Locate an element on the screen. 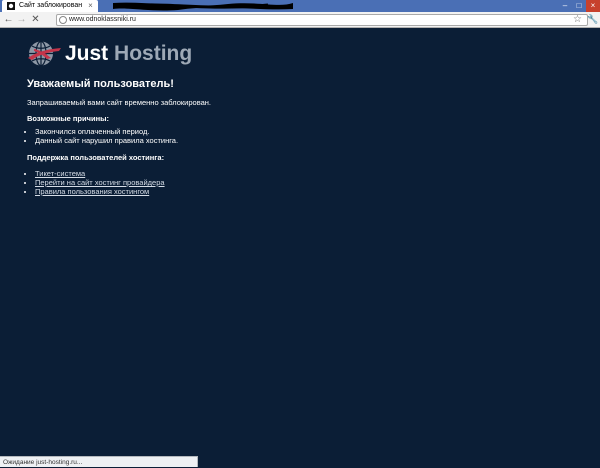 Image resolution: width=600 pixels, height=468 pixels. maximize-button: □ is located at coordinates (579, 6).